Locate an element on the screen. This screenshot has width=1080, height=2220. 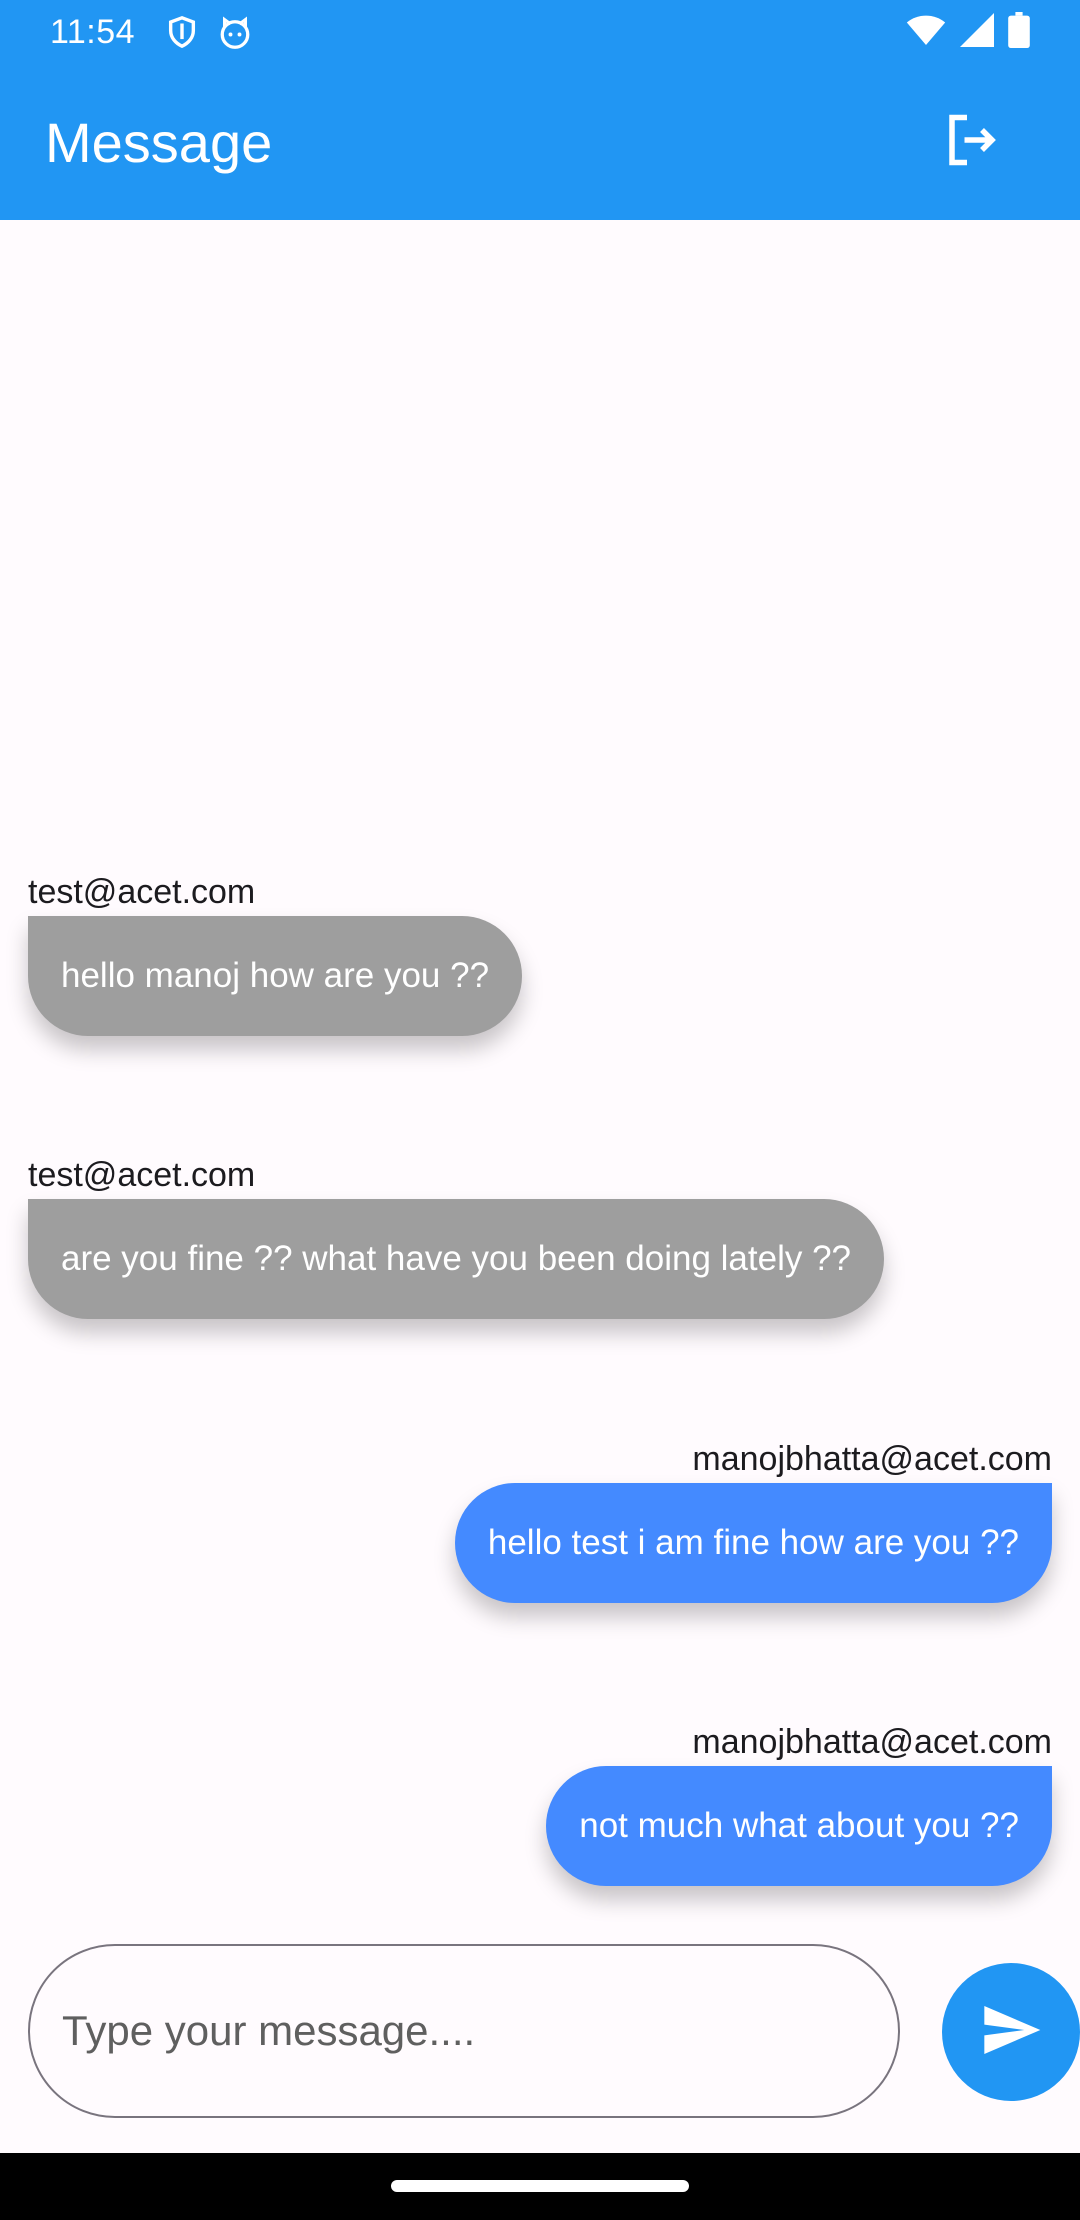
message-bubble: not much what about you ?? is located at coordinates (799, 1826).